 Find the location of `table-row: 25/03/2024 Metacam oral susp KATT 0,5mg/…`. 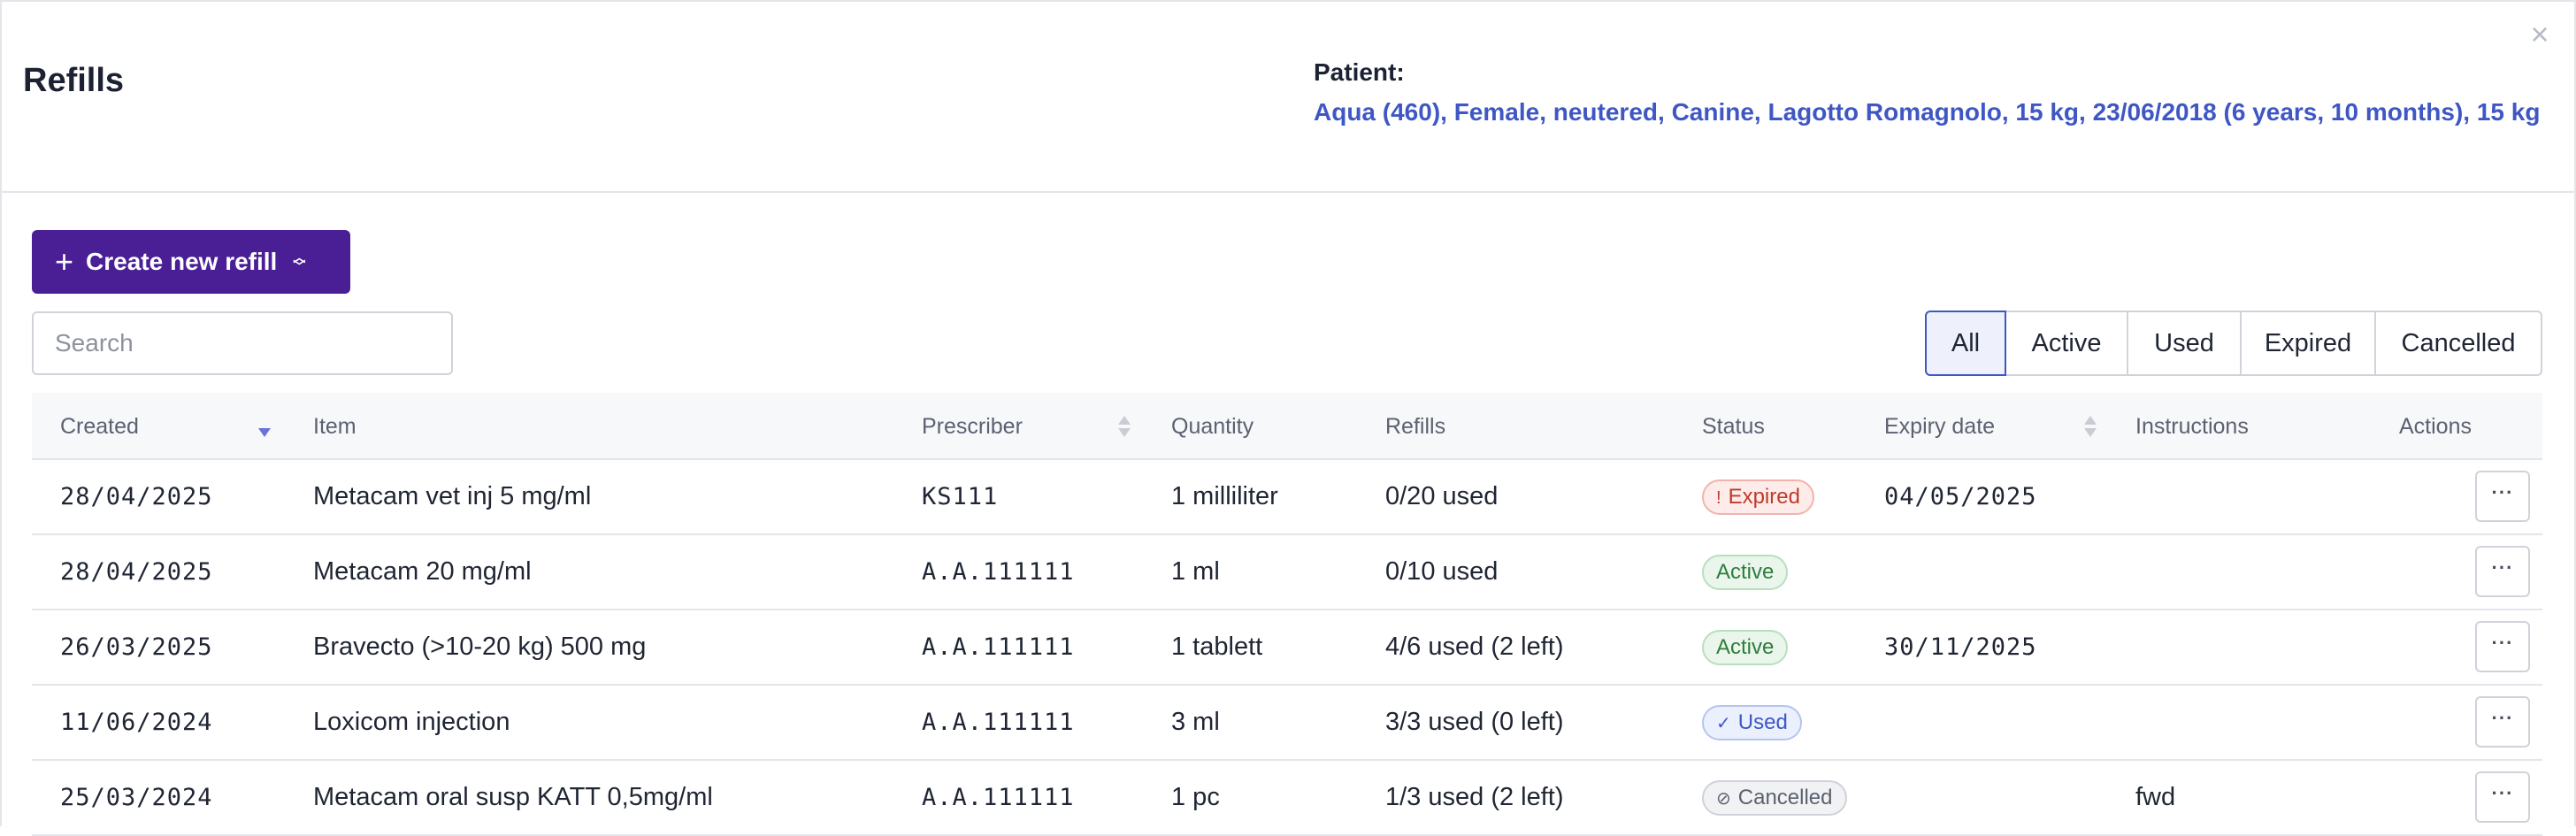

table-row: 25/03/2024 Metacam oral susp KATT 0,5mg/… is located at coordinates (1287, 798).